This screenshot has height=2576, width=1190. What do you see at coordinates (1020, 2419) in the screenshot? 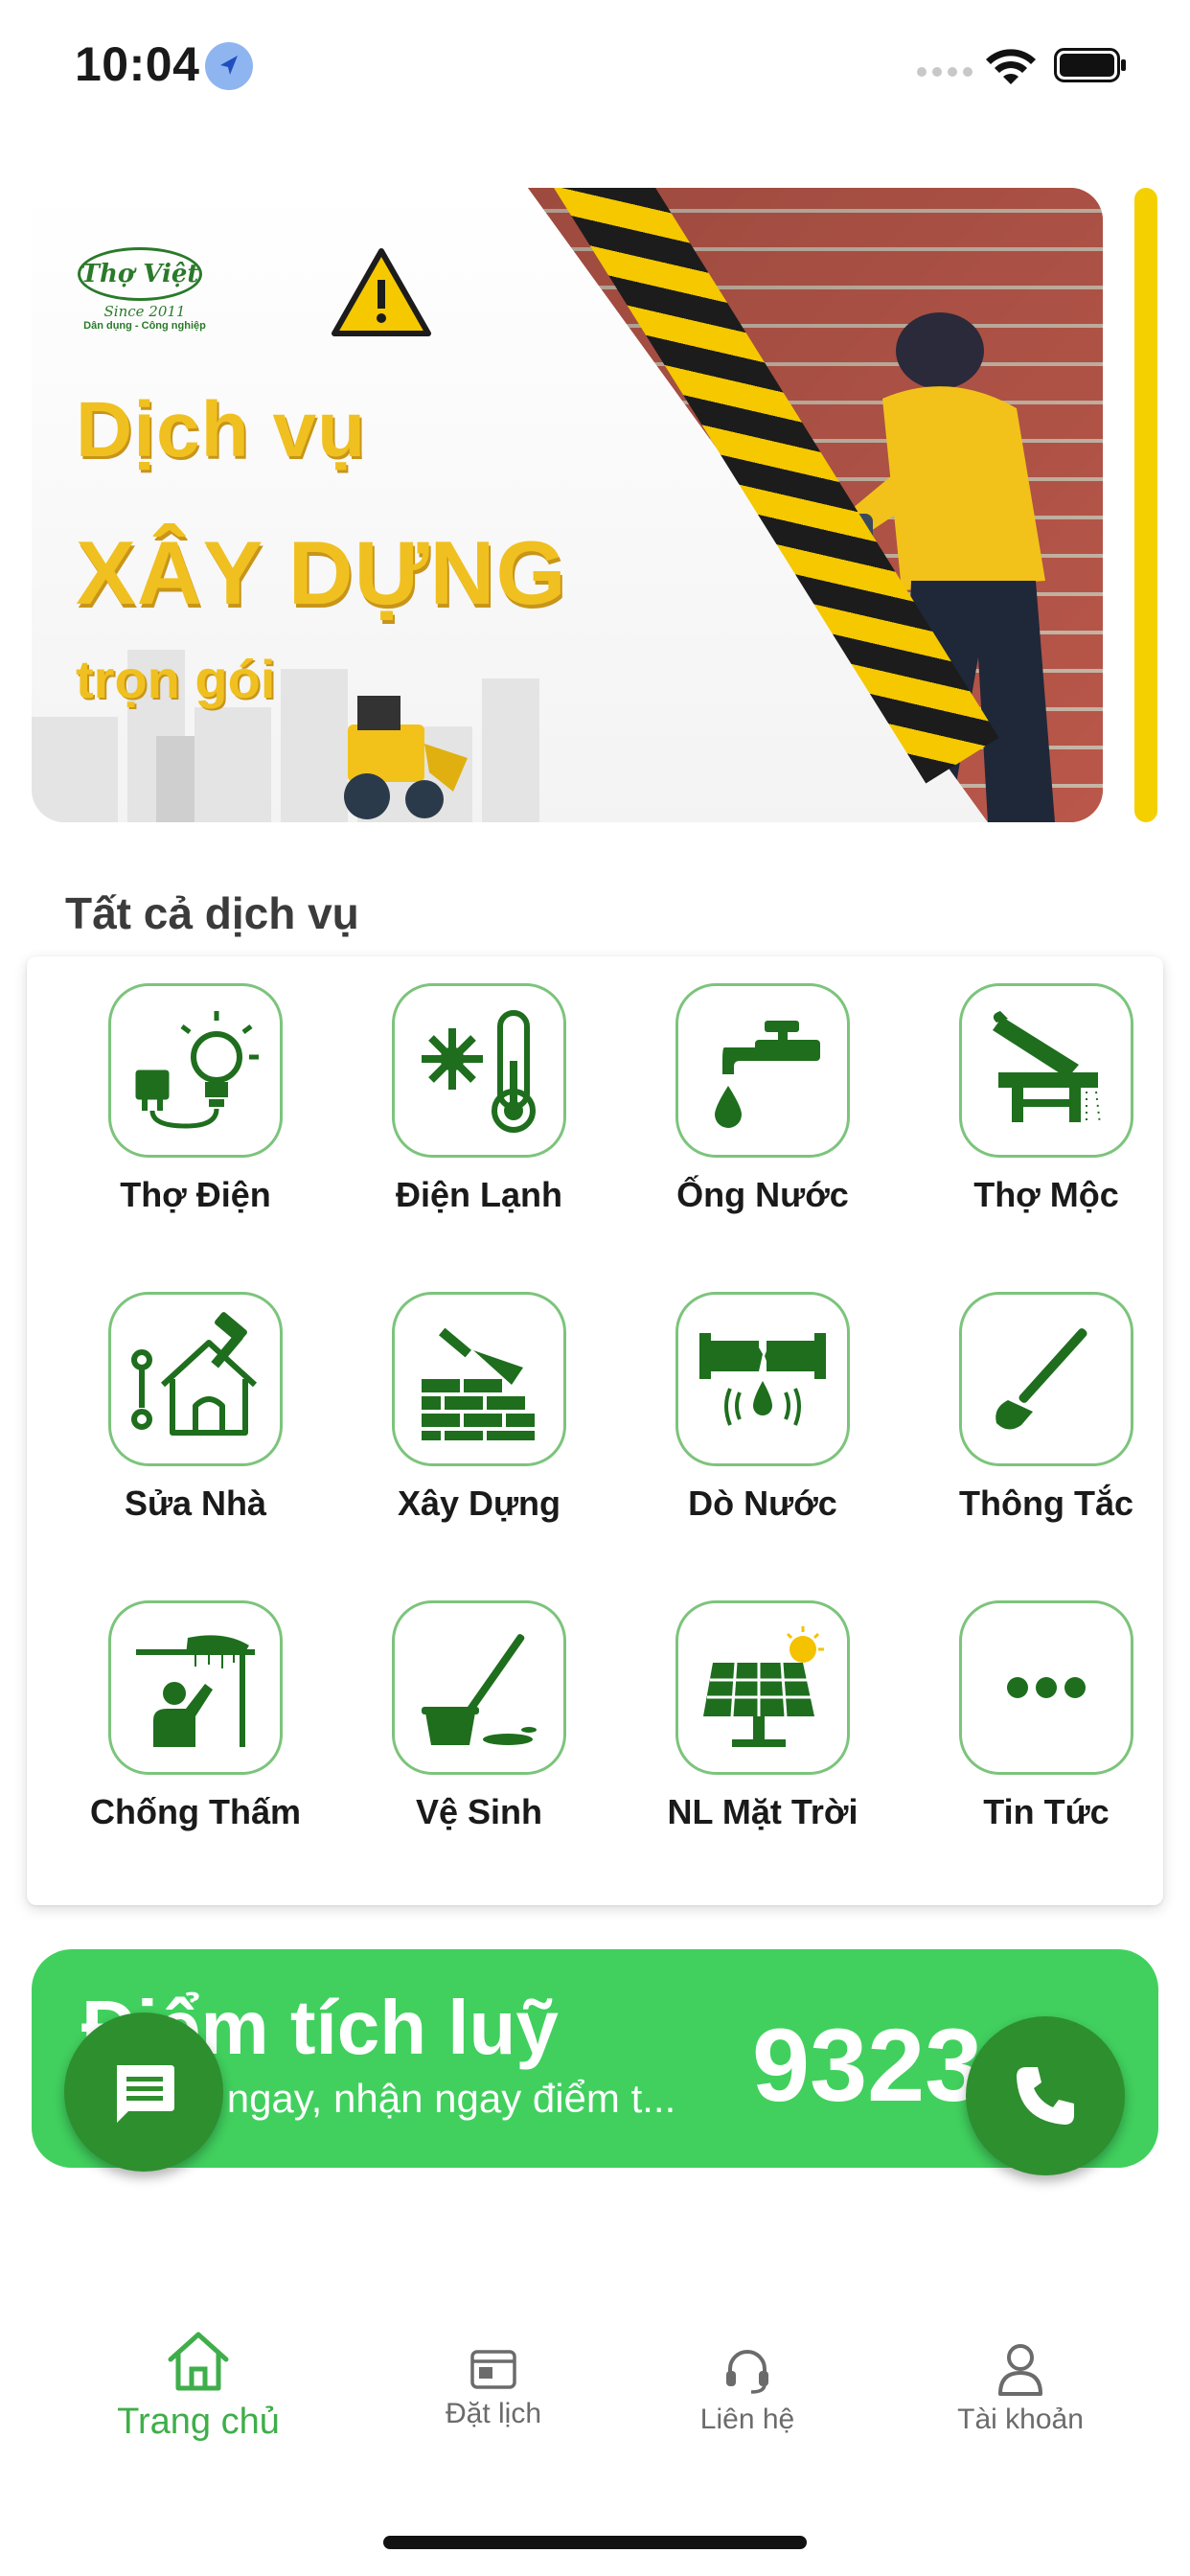
I see `nav-label: Tài khoản` at bounding box center [1020, 2419].